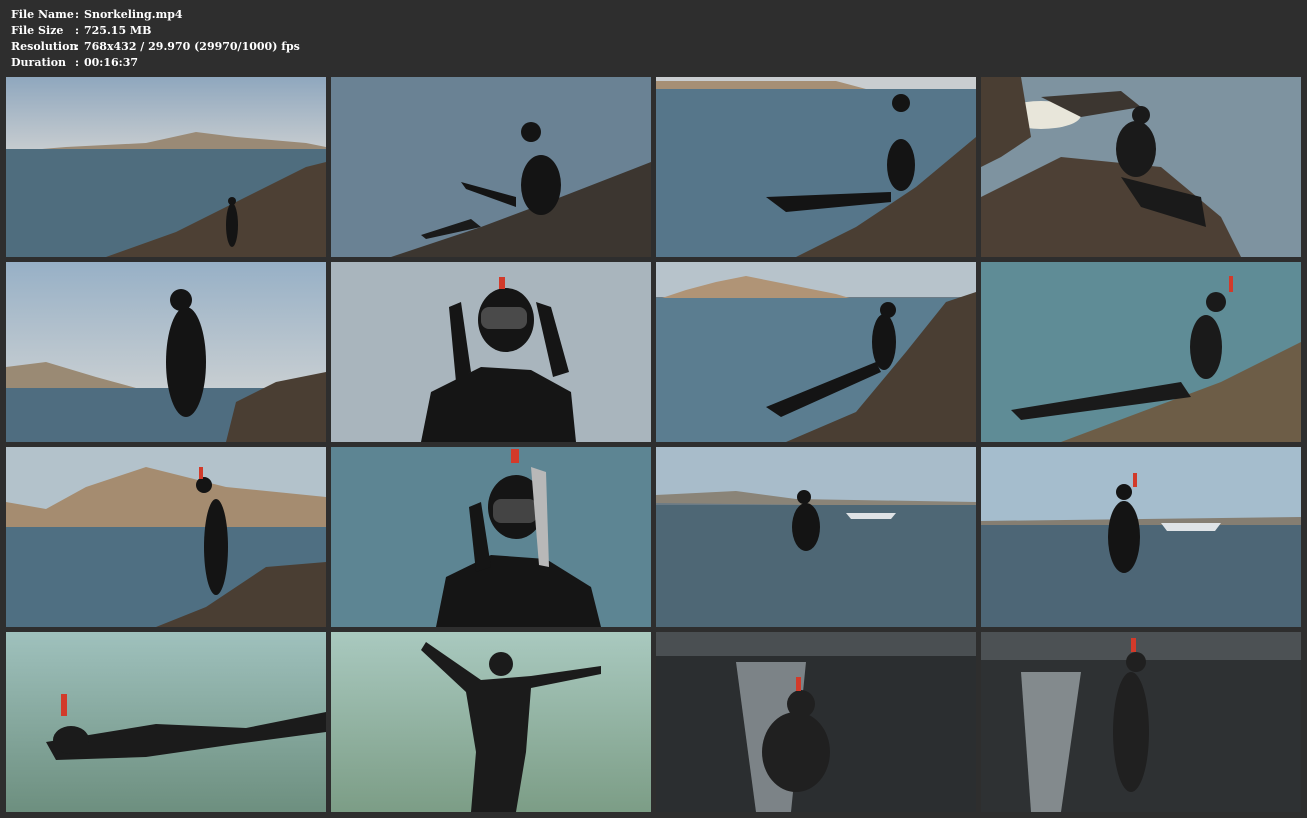 Image resolution: width=1307 pixels, height=818 pixels. I want to click on duration-value: 00:16:37, so click(111, 62).